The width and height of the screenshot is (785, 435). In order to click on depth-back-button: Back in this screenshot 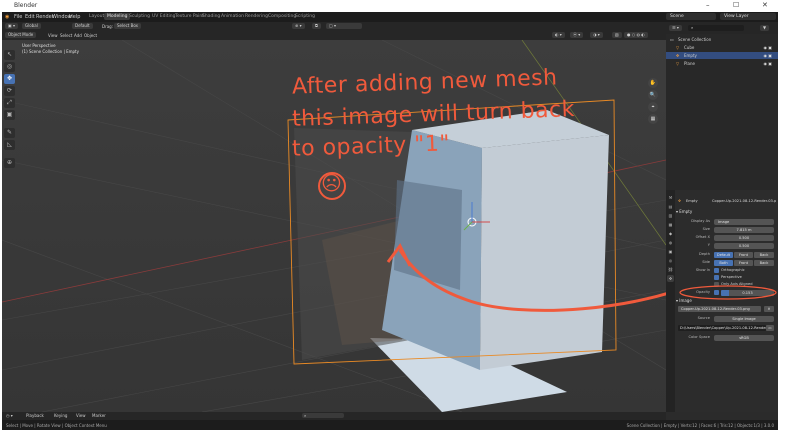, I will do `click(764, 254)`.